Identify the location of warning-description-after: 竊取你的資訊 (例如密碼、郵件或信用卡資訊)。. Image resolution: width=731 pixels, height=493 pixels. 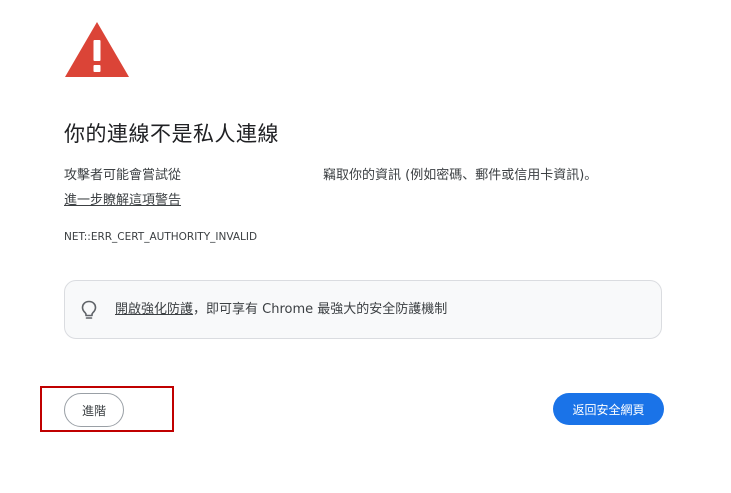
(460, 175).